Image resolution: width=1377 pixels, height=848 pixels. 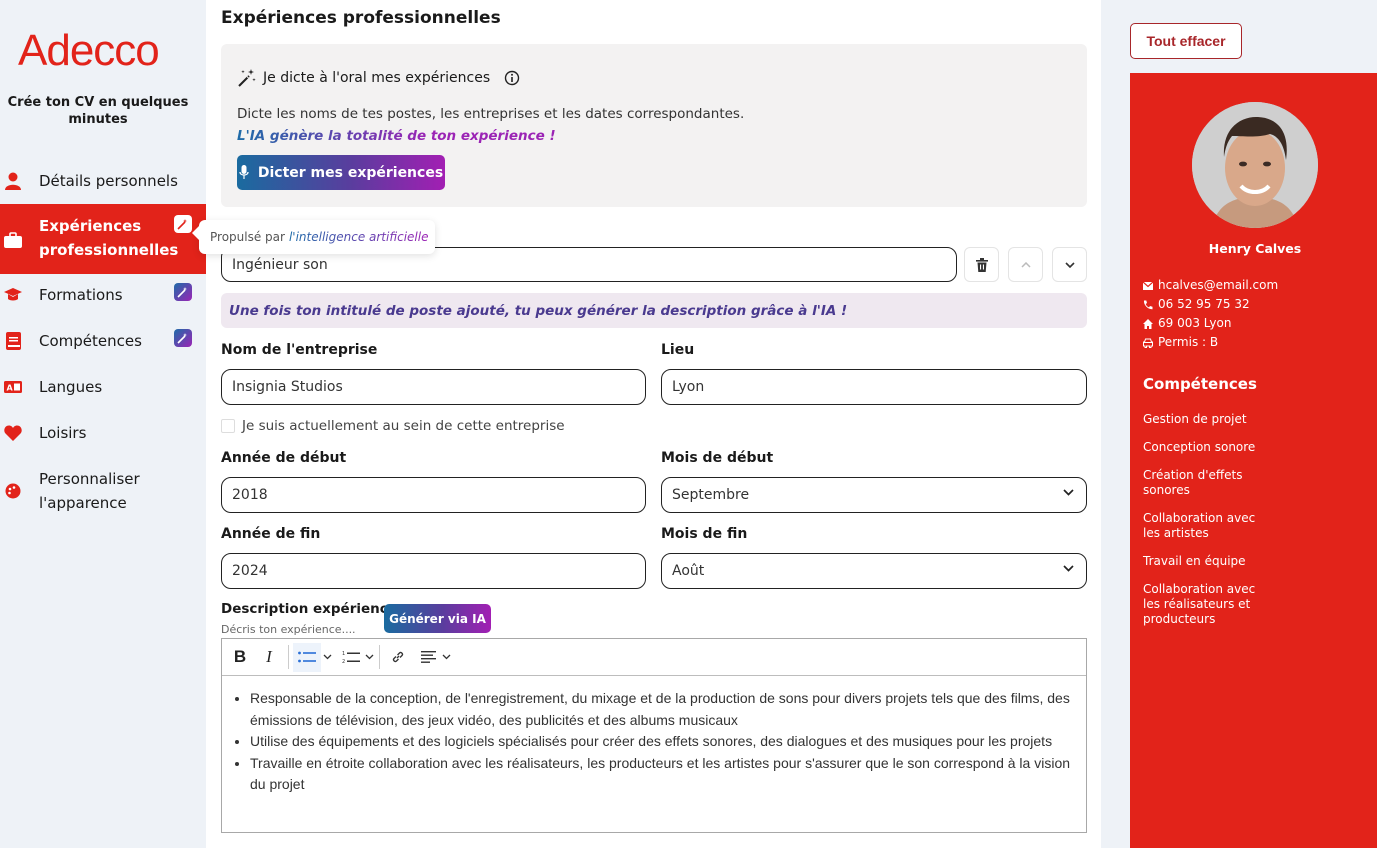 What do you see at coordinates (654, 657) in the screenshot?
I see `editor-toolbar: B I 12` at bounding box center [654, 657].